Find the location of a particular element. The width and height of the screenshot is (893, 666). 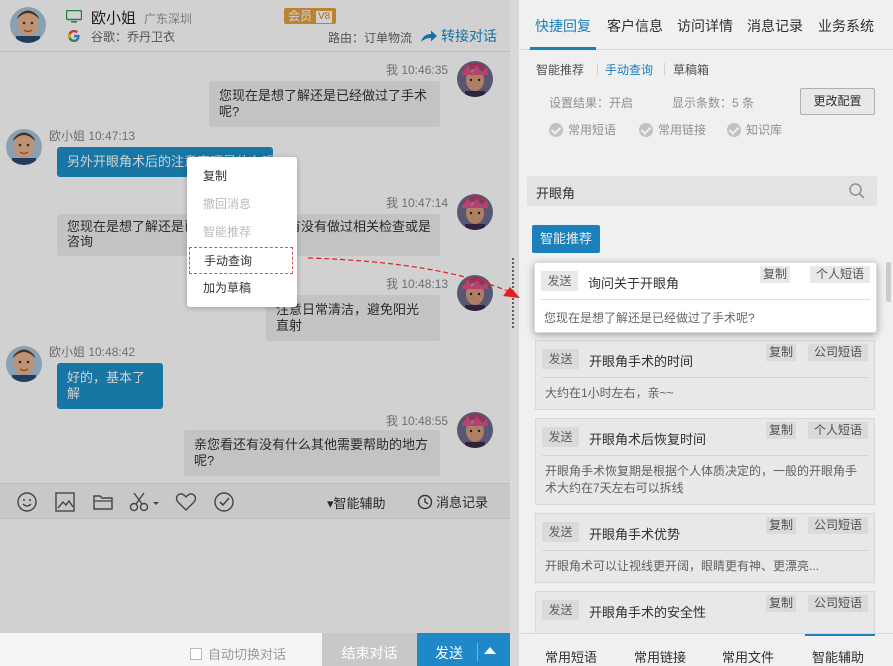

card-title: 开眼角手术的时间 is located at coordinates (641, 361).